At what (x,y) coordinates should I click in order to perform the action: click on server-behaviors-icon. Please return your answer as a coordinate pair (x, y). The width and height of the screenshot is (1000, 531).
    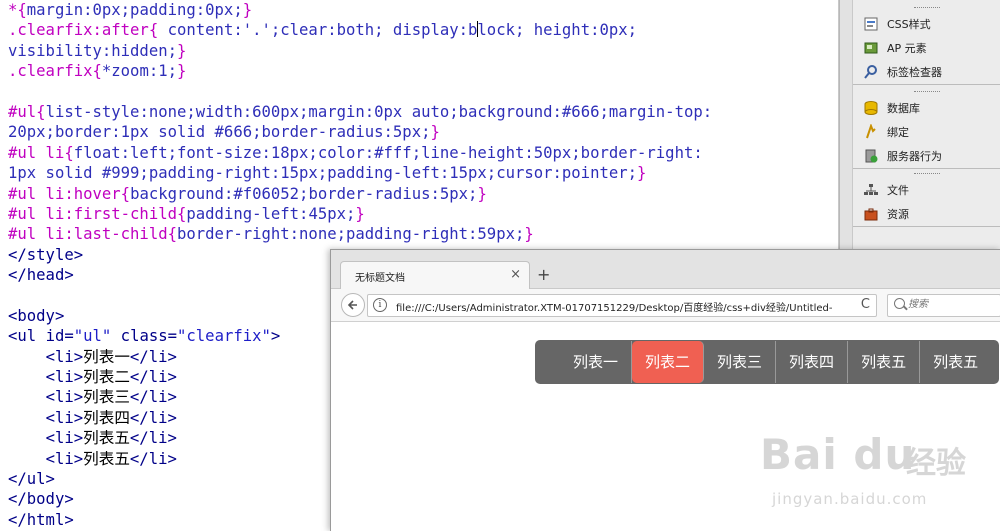
    Looking at the image, I should click on (871, 156).